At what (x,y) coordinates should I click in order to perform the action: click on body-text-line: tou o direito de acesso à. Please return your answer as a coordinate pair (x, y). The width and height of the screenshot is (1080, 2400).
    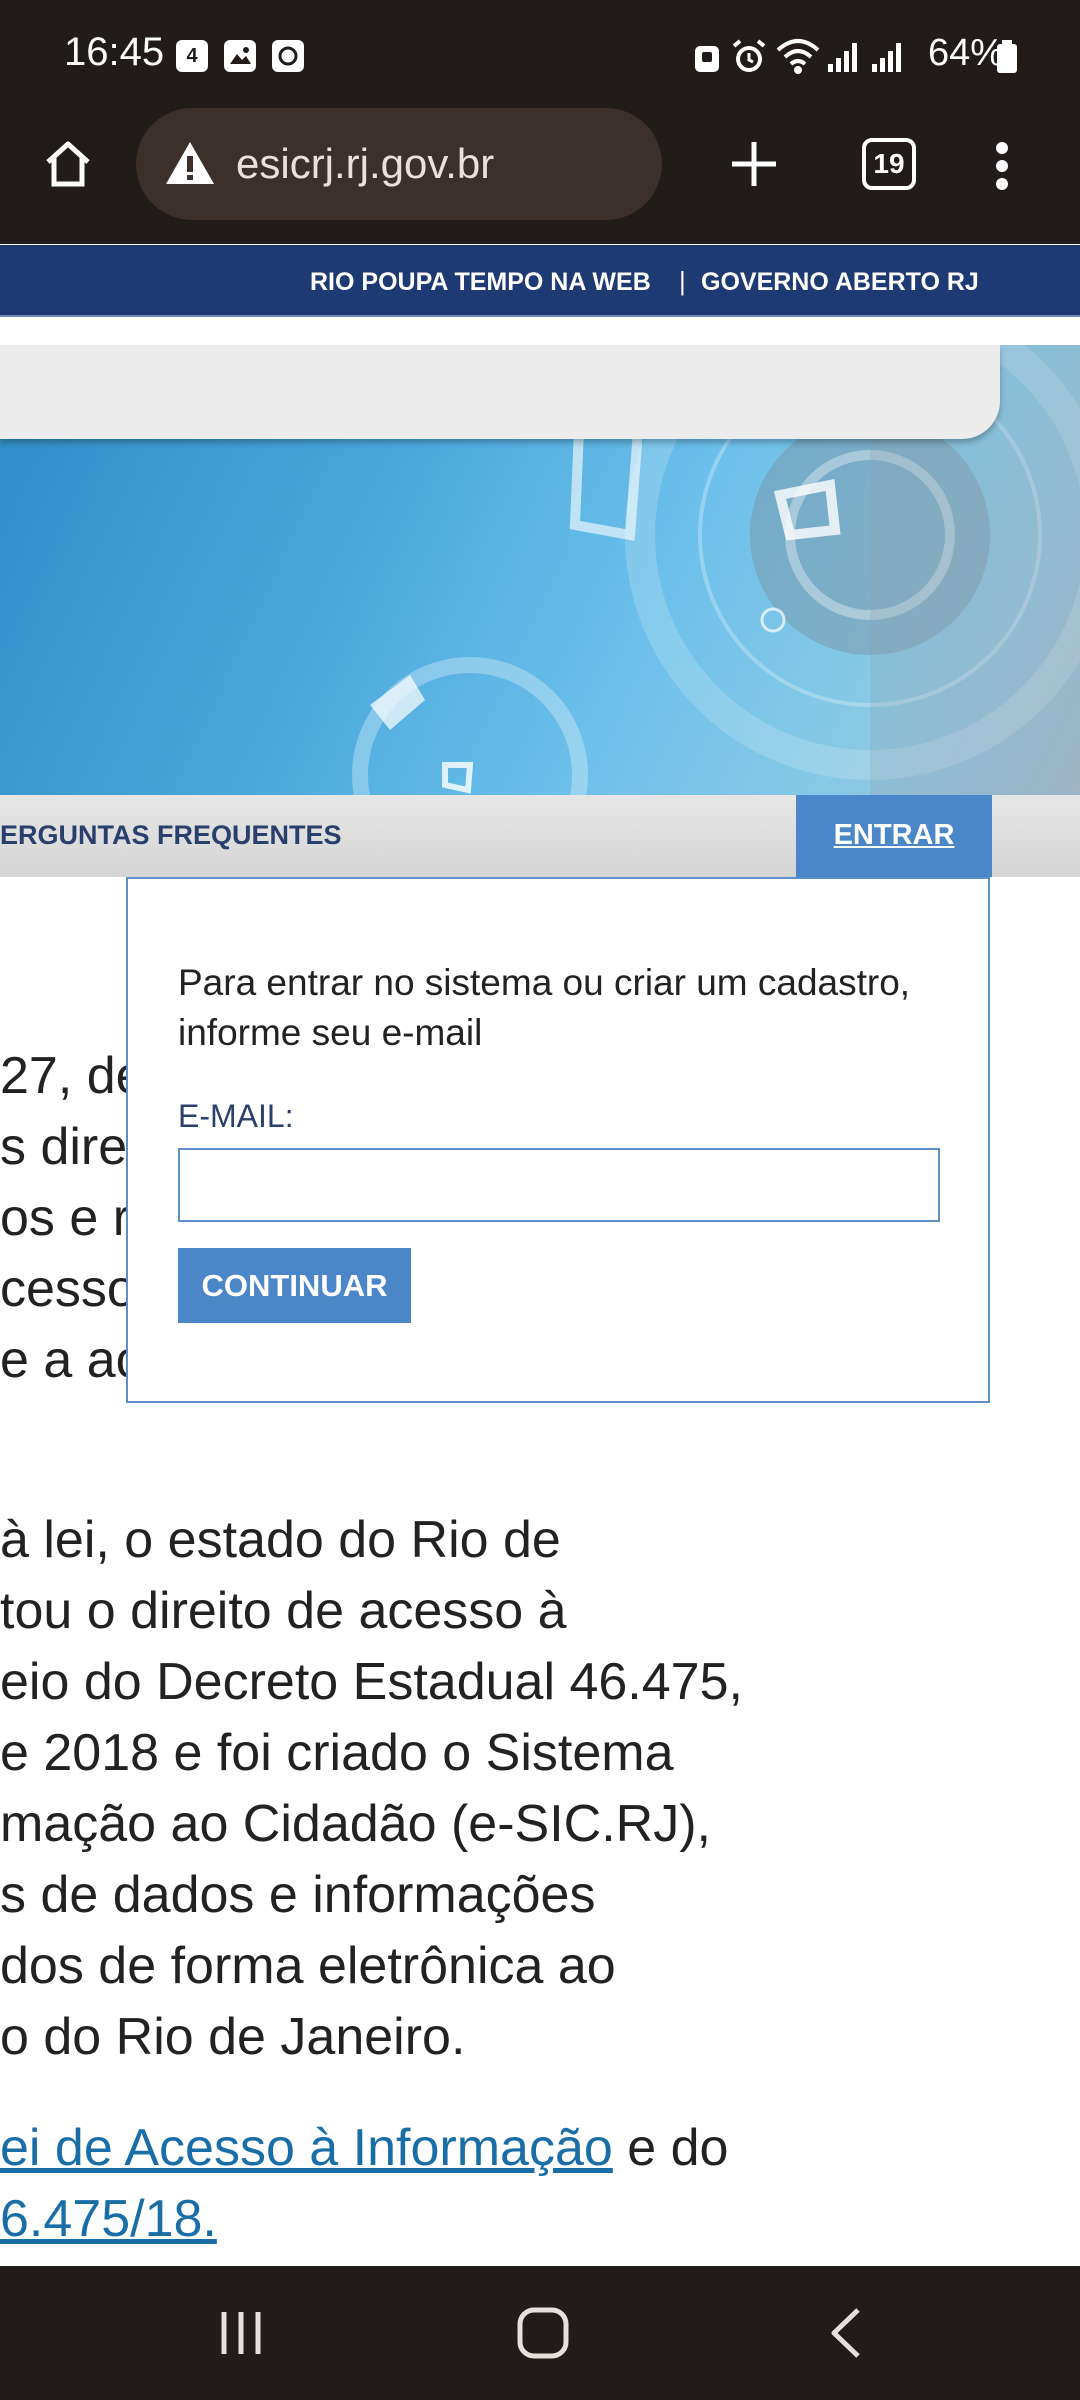
    Looking at the image, I should click on (283, 1611).